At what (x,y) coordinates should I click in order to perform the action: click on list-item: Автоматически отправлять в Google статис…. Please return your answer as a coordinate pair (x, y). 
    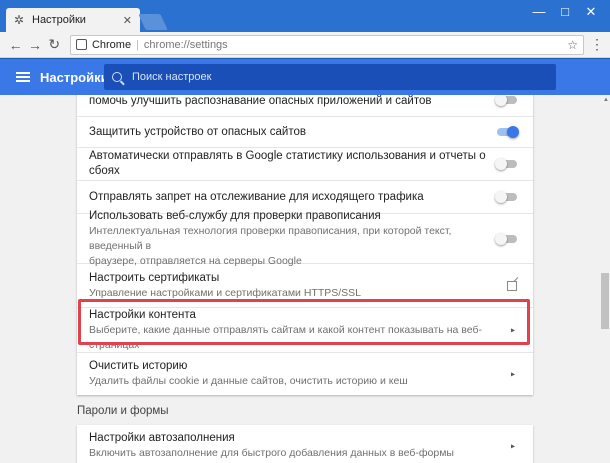
    Looking at the image, I should click on (305, 164).